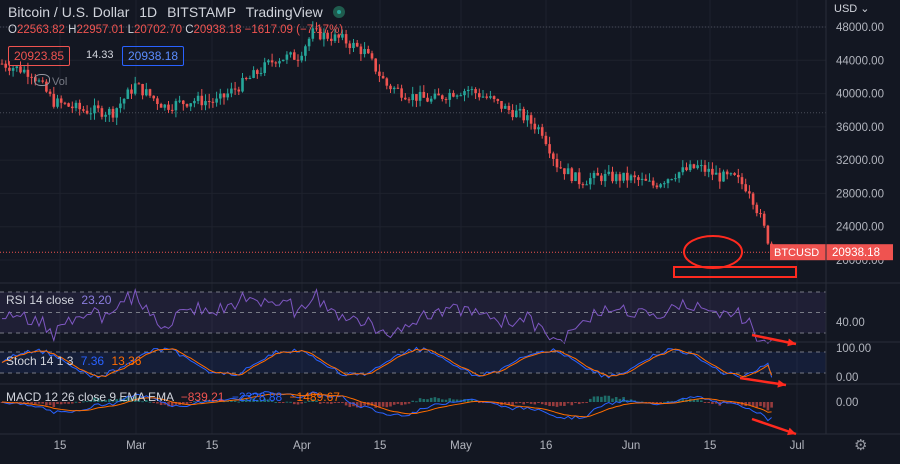 The width and height of the screenshot is (900, 464). I want to click on y-tick-label: 44000.00, so click(860, 61).